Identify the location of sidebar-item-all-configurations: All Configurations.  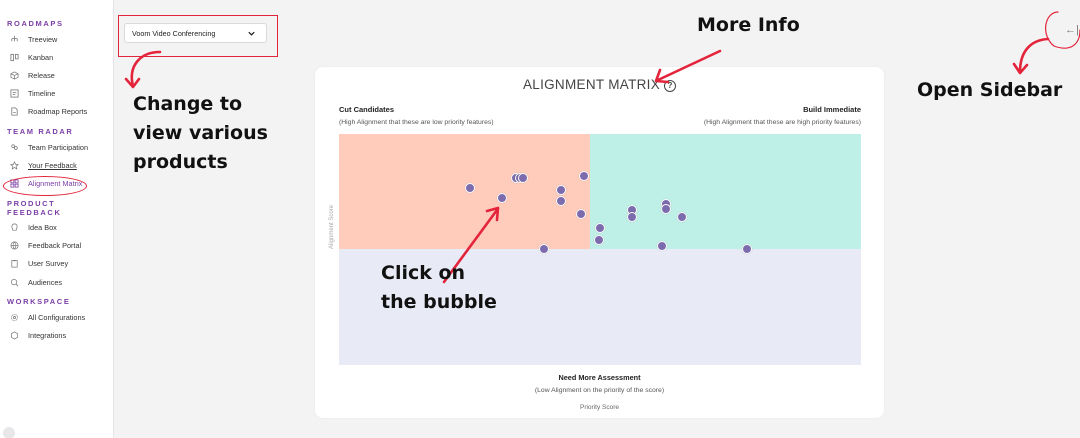
(56, 317).